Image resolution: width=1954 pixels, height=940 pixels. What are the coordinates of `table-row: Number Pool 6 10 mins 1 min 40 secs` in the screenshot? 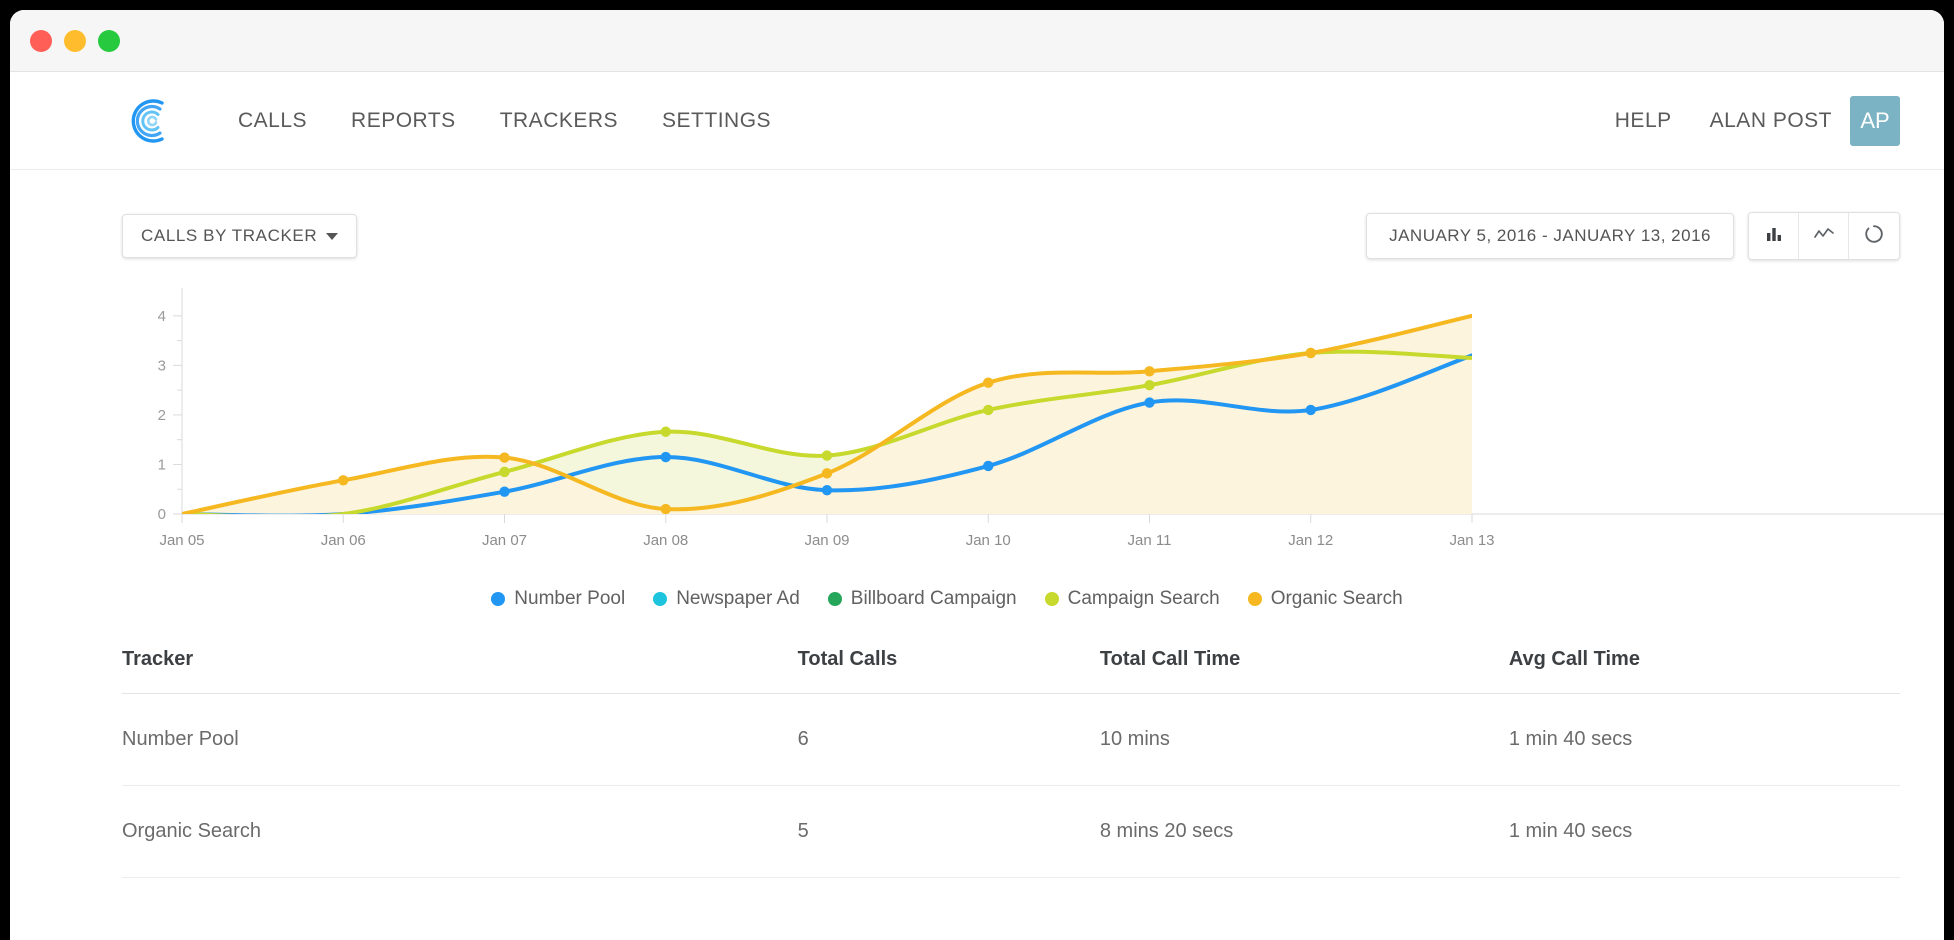 It's located at (1011, 739).